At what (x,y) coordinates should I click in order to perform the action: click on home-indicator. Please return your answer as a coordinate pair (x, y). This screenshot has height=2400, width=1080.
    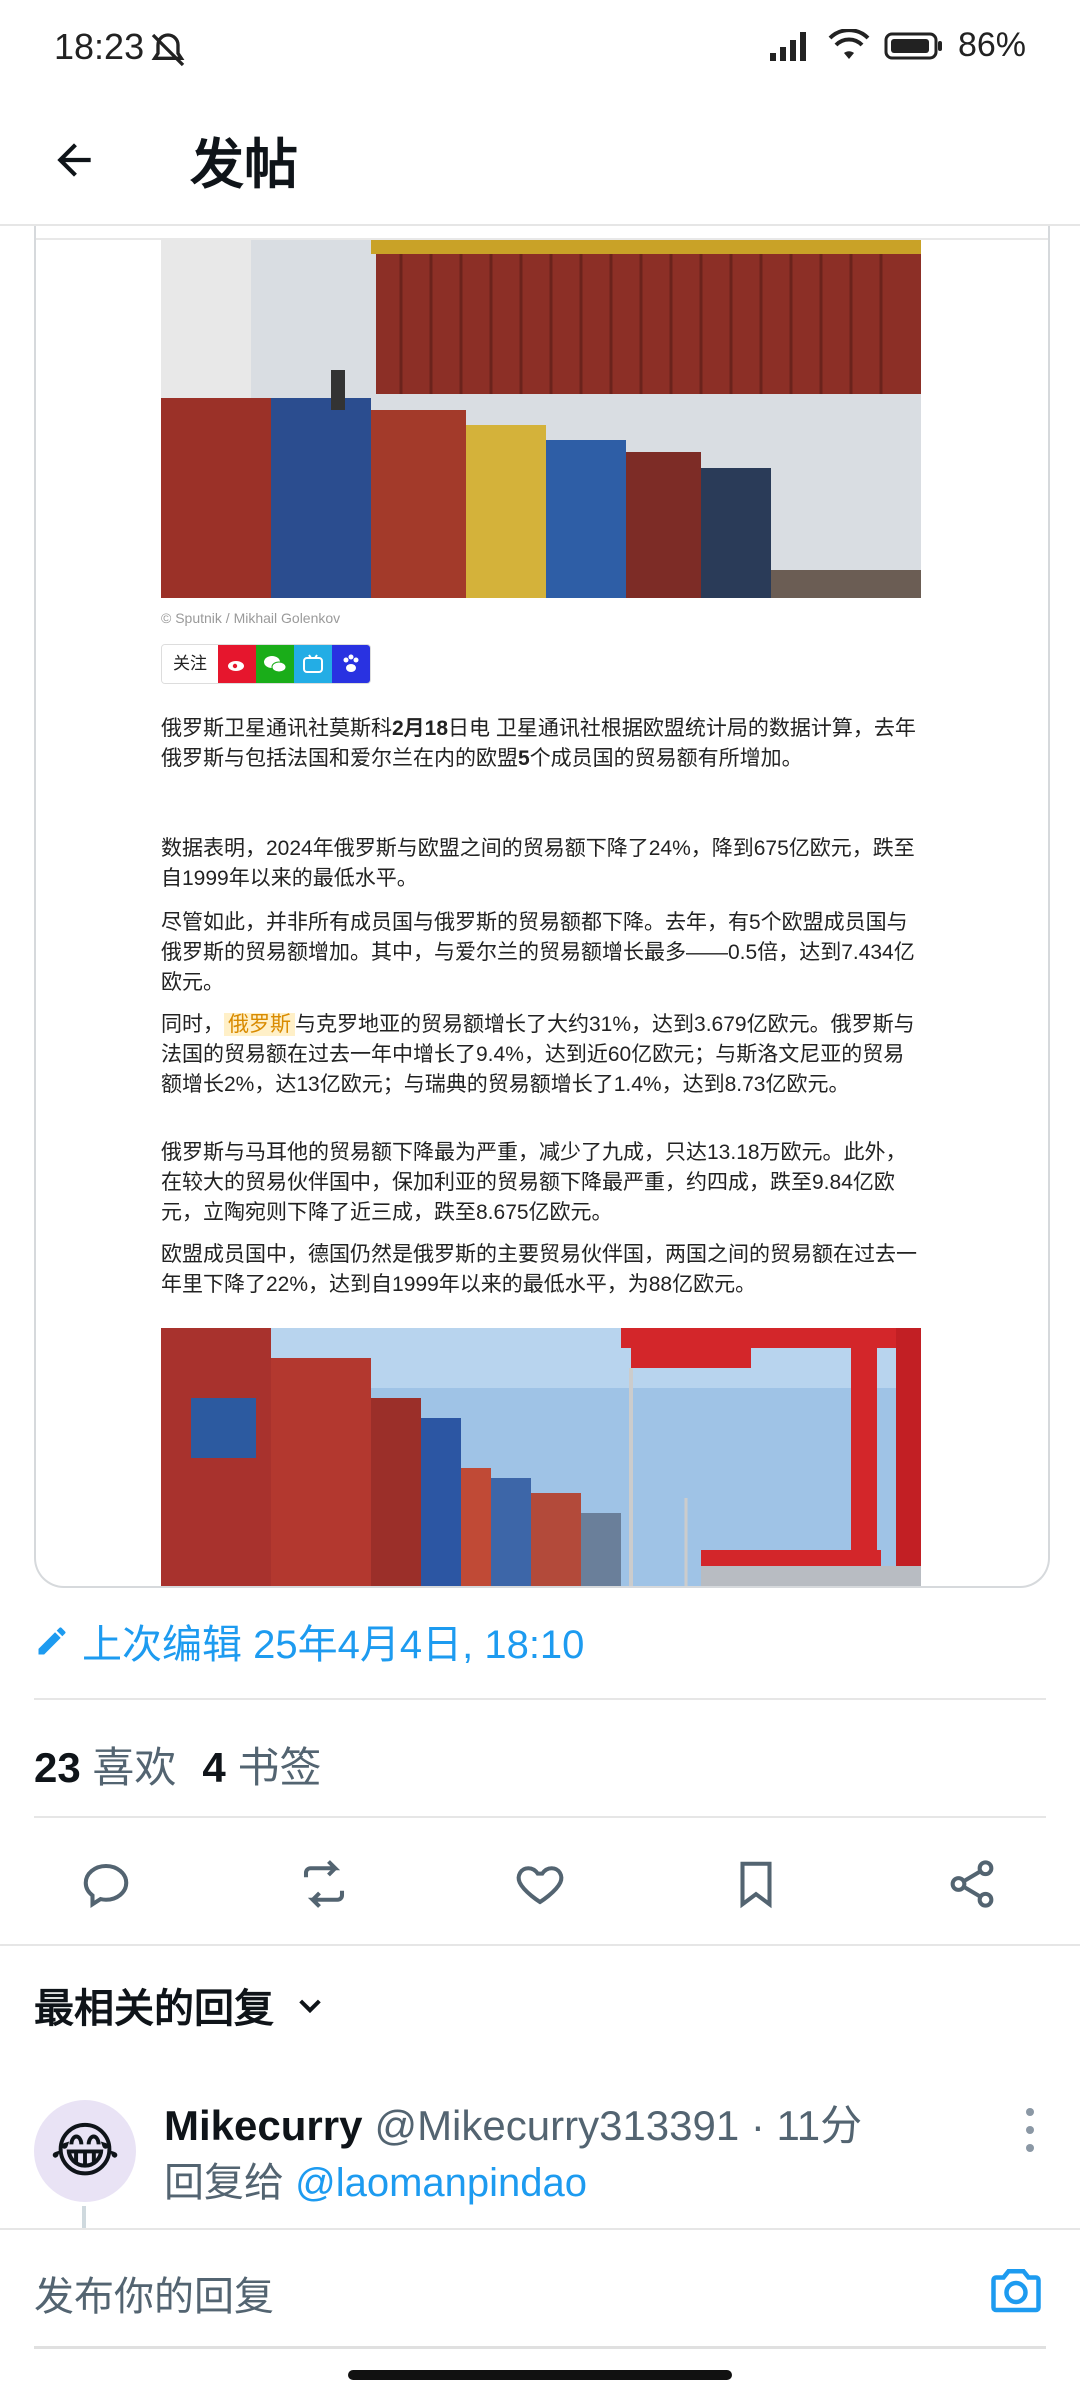
    Looking at the image, I should click on (540, 2375).